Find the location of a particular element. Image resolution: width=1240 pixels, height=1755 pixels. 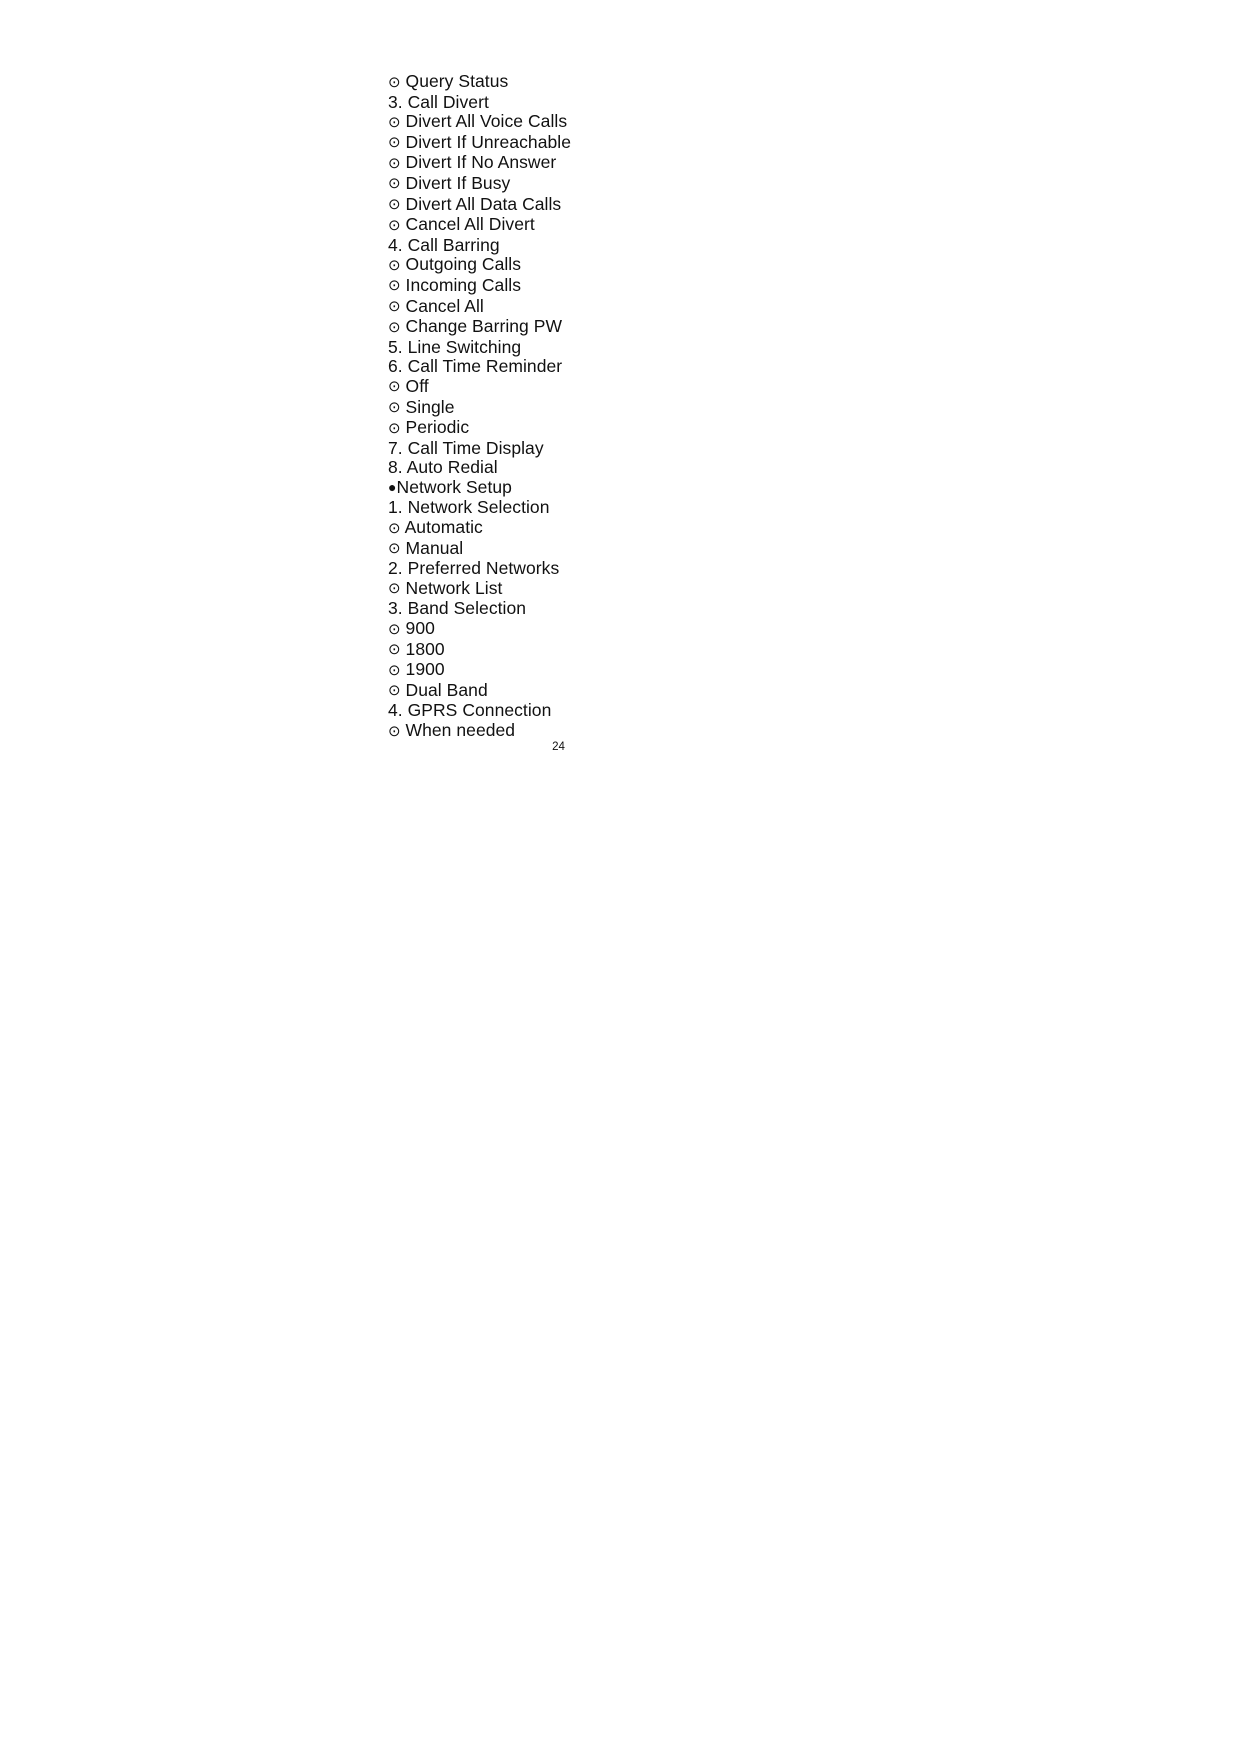

menu-line-label: 6. Call Time Reminder is located at coordinates (475, 366).